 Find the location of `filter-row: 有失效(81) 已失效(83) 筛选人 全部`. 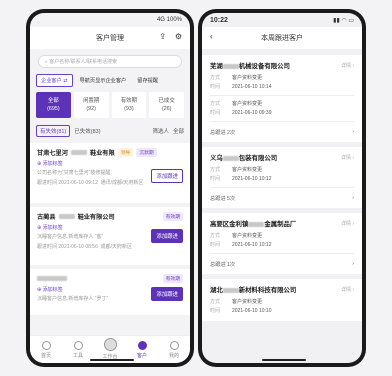

filter-row: 有失效(81) 已失效(83) 筛选人 全部 is located at coordinates (110, 131).